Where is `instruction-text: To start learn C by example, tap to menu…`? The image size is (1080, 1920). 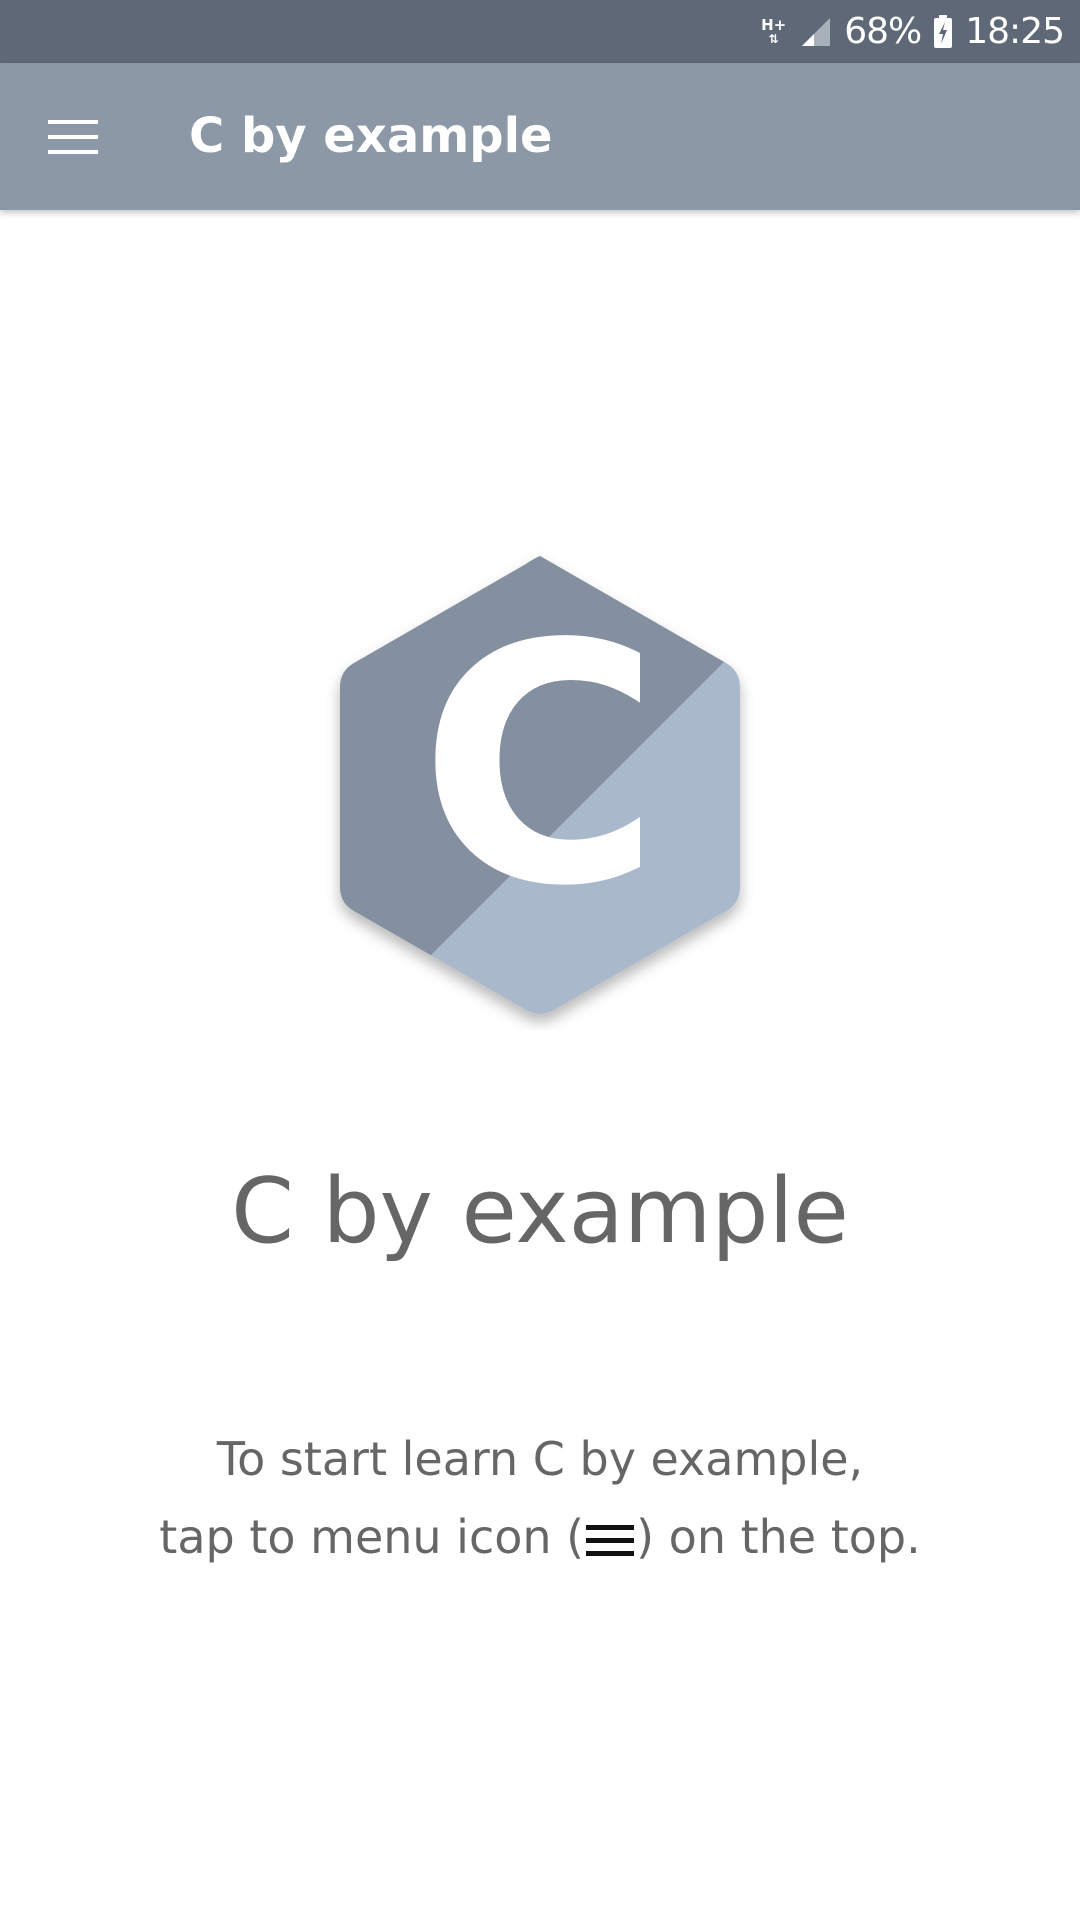 instruction-text: To start learn C by example, tap to menu… is located at coordinates (540, 1502).